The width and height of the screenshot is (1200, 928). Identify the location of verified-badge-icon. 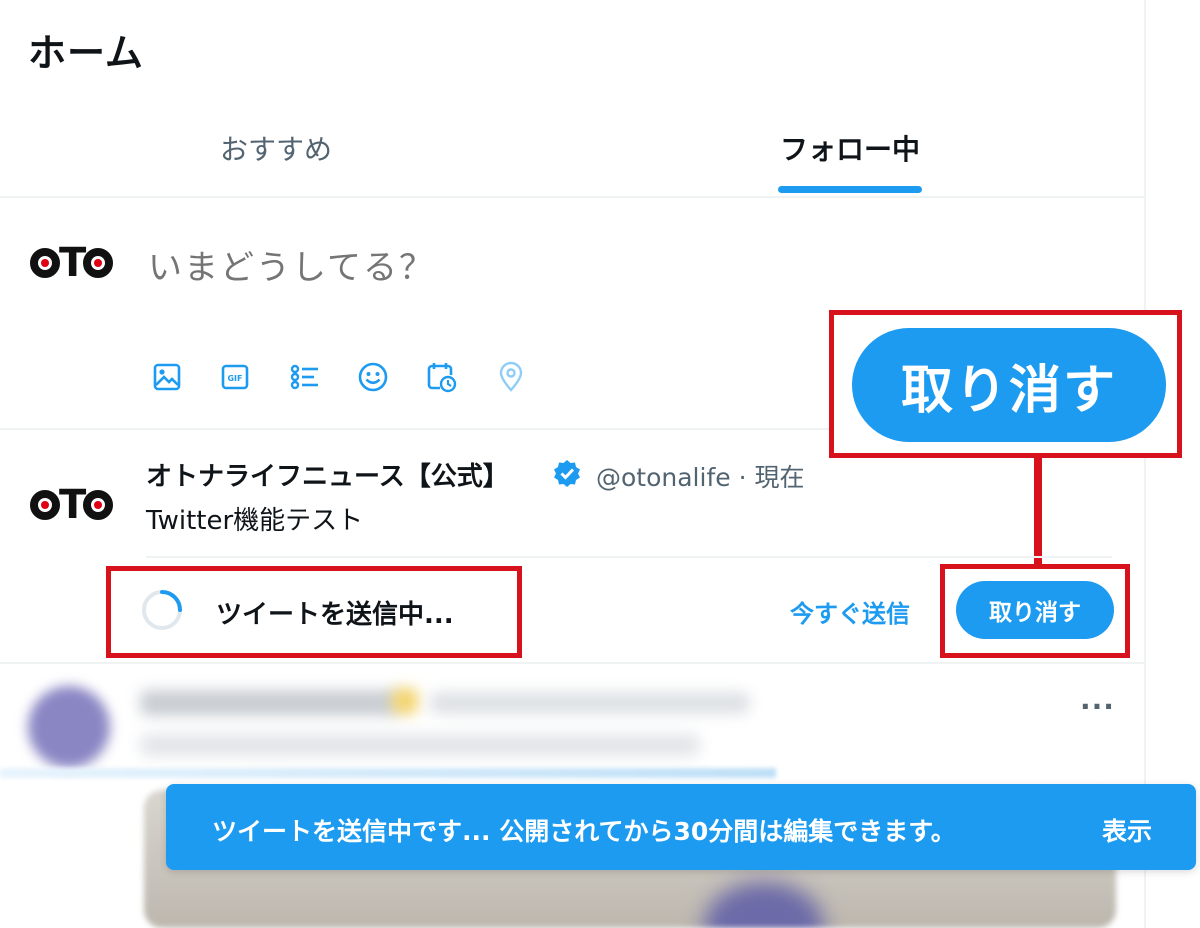
(567, 473).